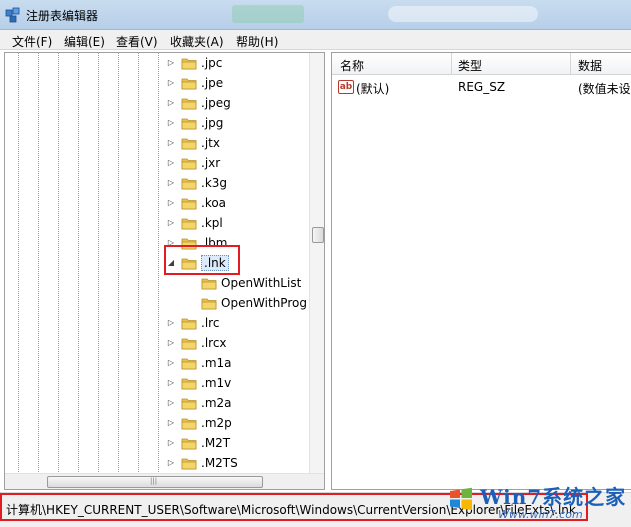 Image resolution: width=631 pixels, height=527 pixels. Describe the element at coordinates (470, 65) in the screenshot. I see `column-header-type: 类型` at that location.